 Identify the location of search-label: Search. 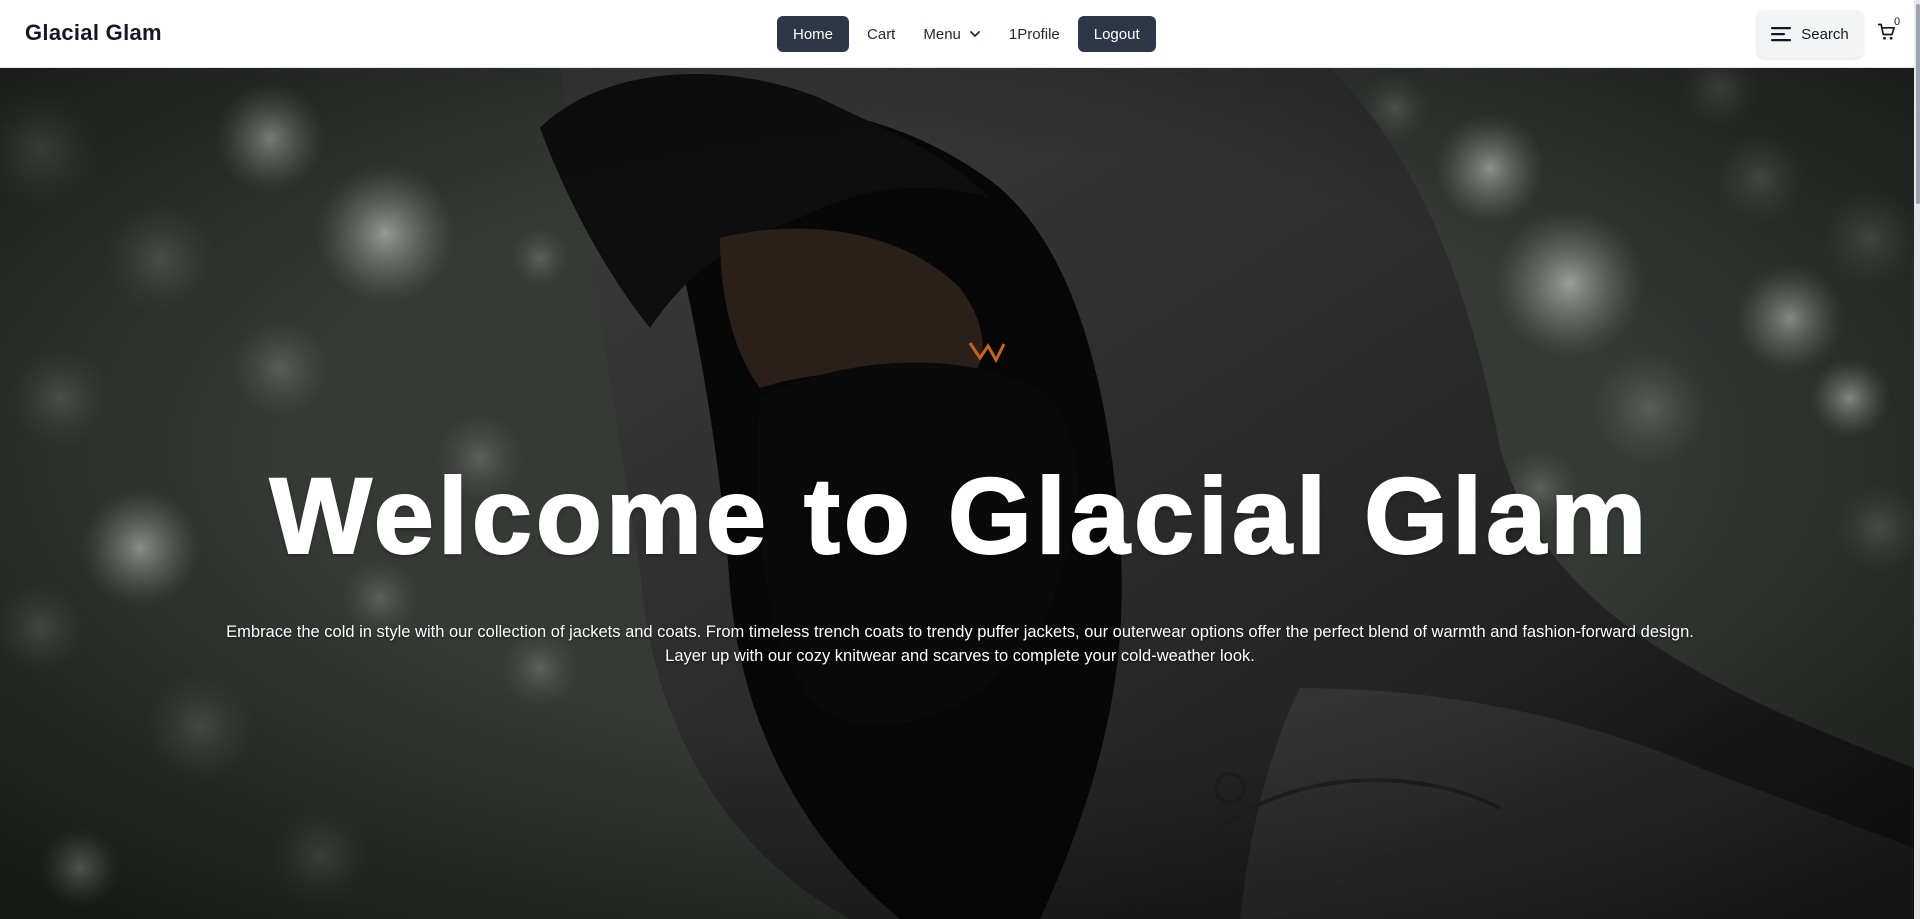
(1825, 34).